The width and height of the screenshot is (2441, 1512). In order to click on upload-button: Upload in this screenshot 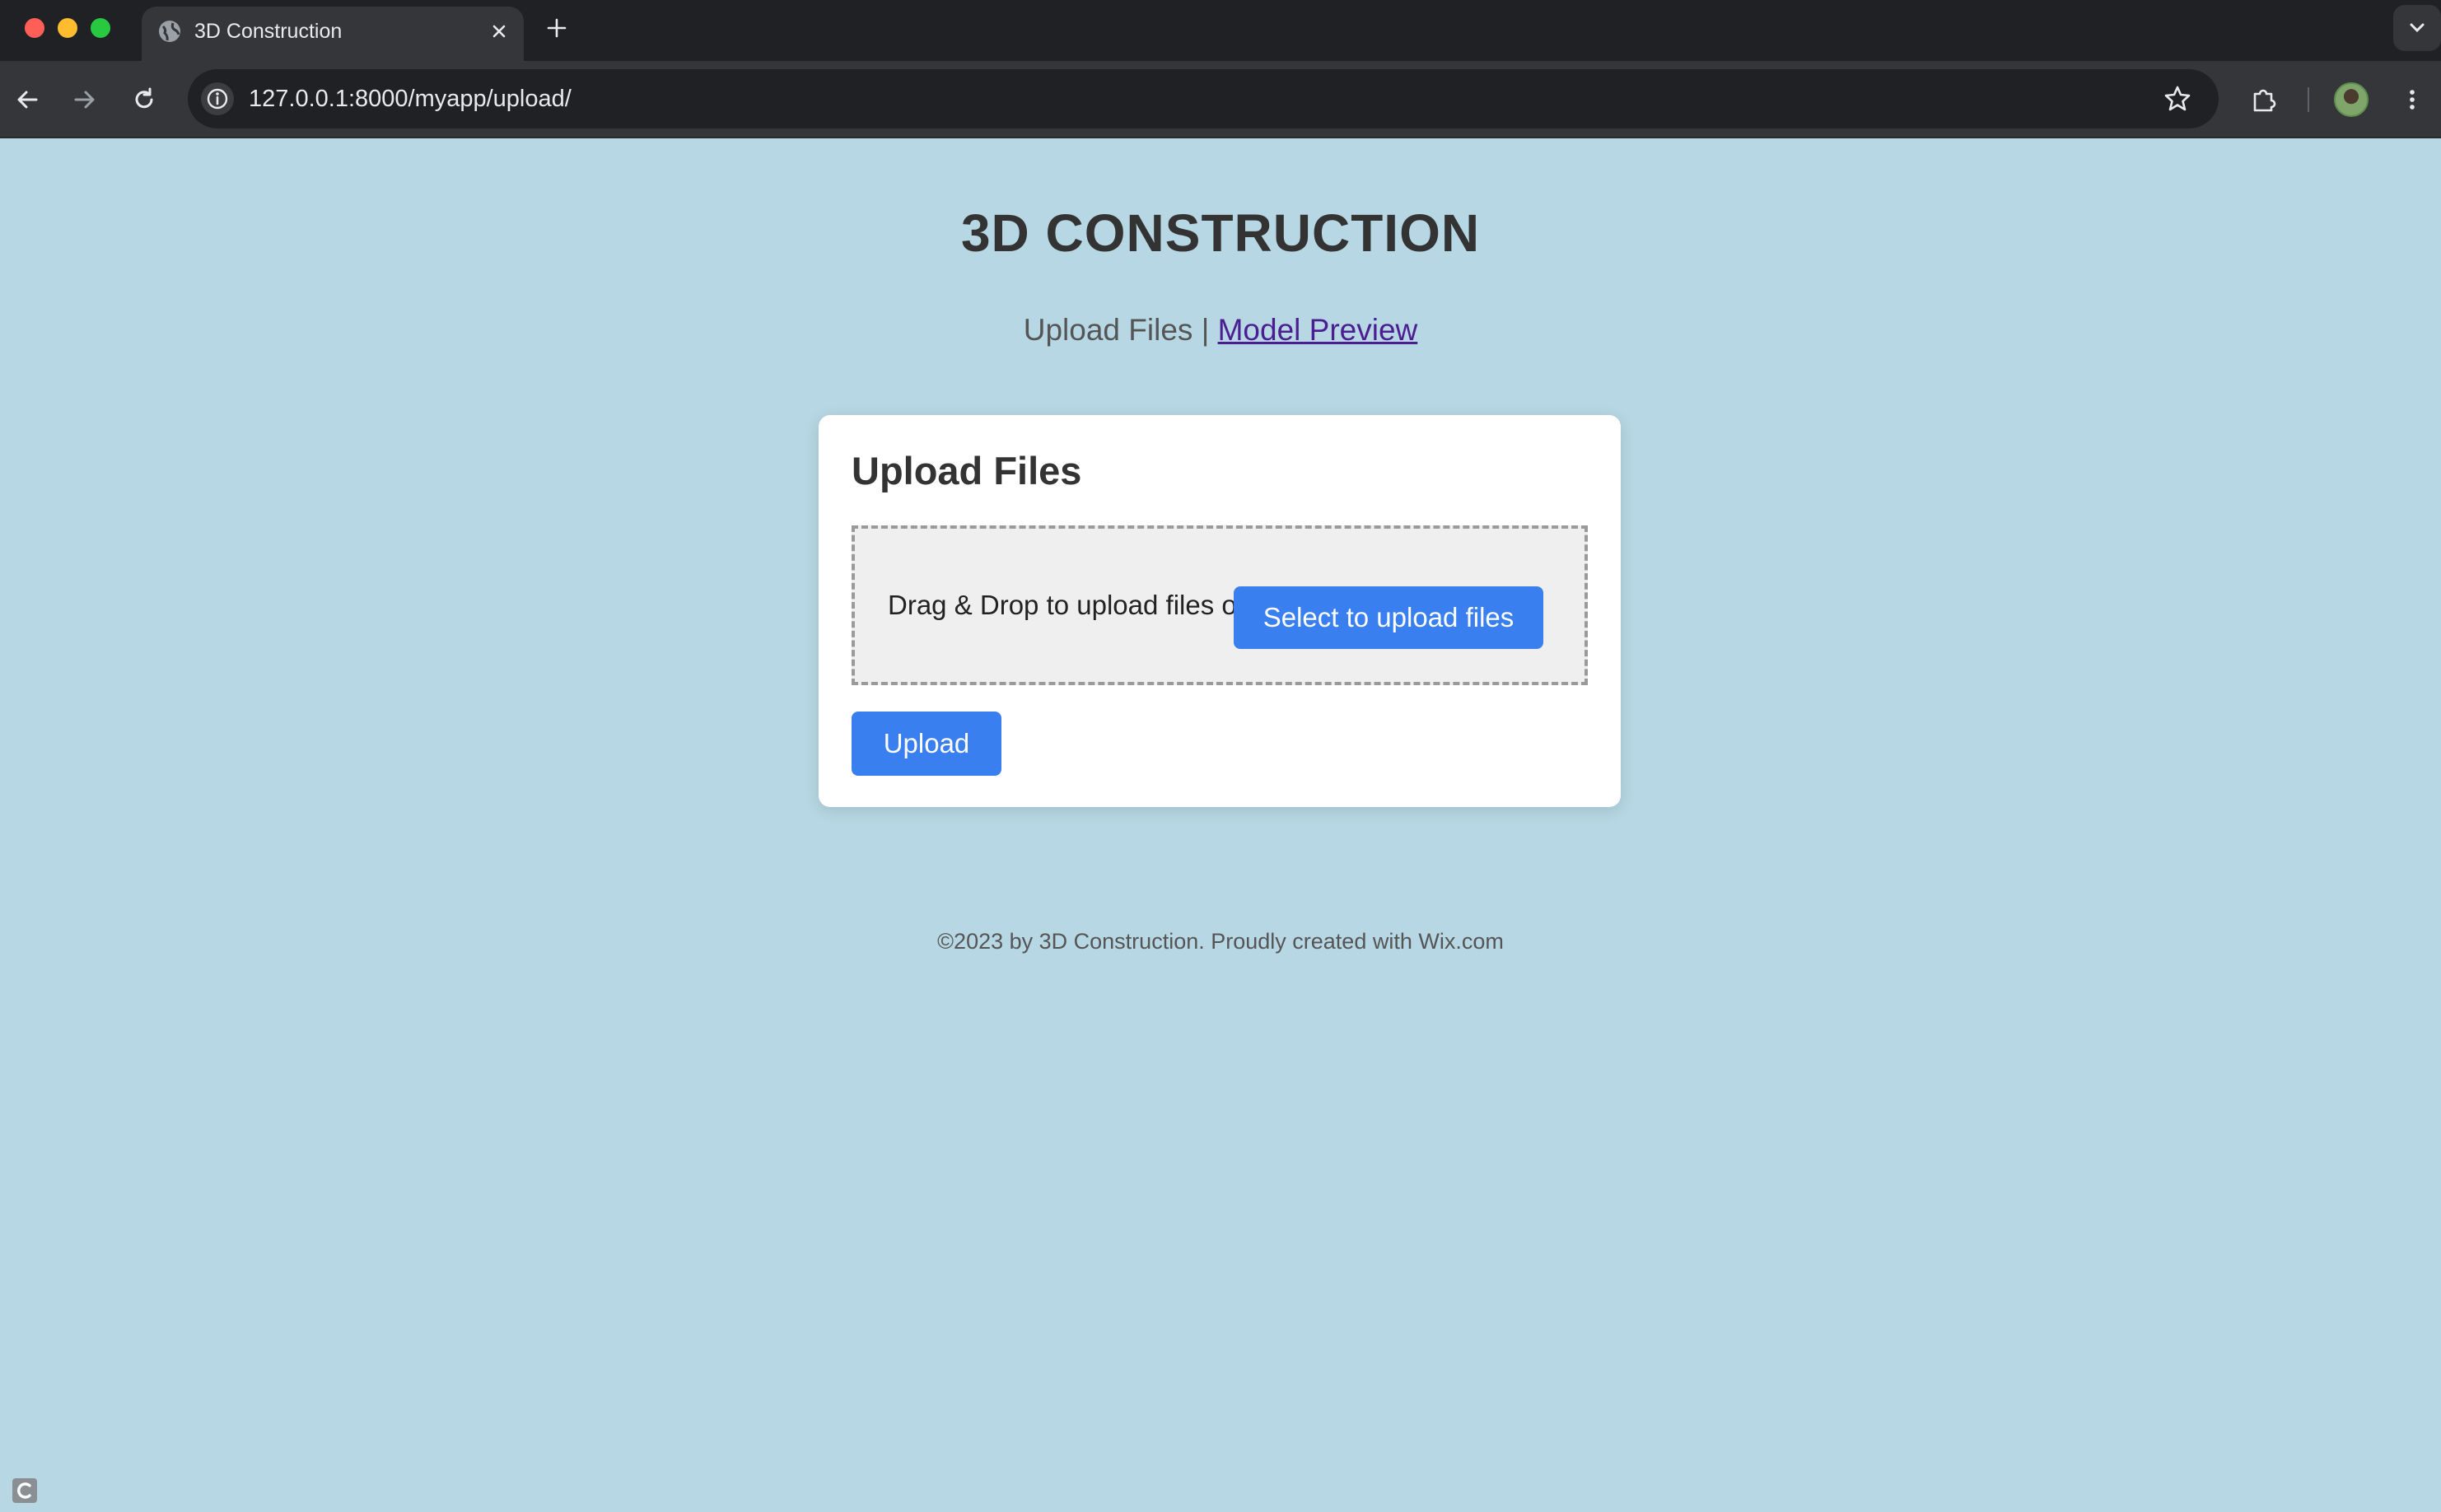, I will do `click(926, 744)`.